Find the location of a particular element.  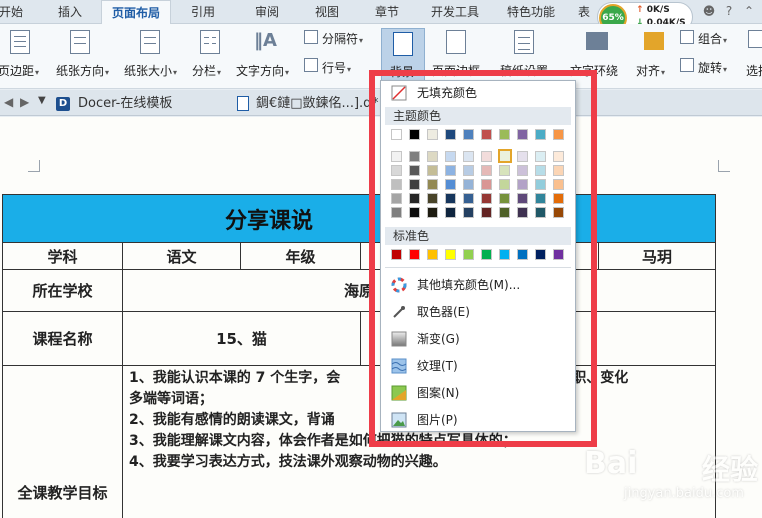

tab-sections: 章节 is located at coordinates (387, 12).